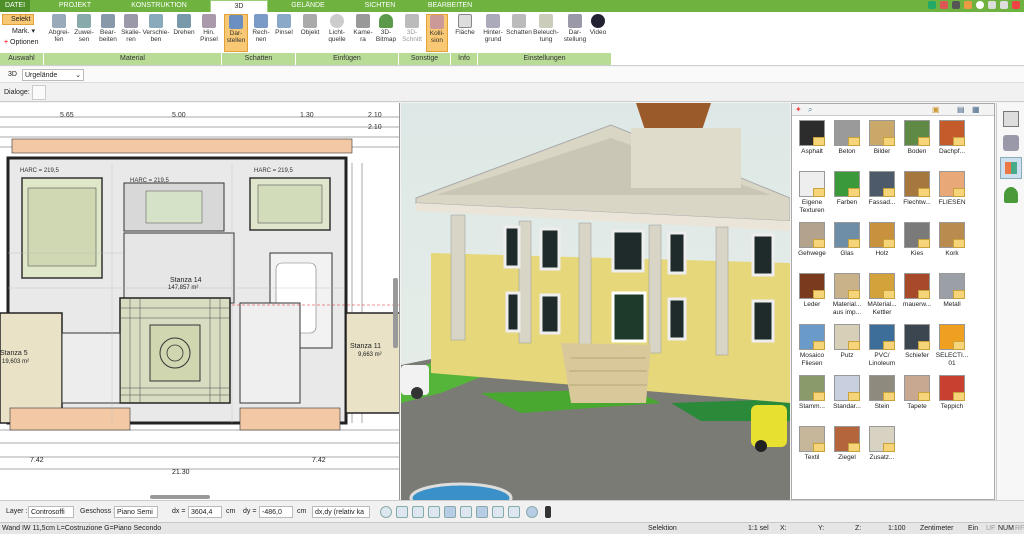 The height and width of the screenshot is (534, 1024). I want to click on restore-icon, so click(1004, 5).